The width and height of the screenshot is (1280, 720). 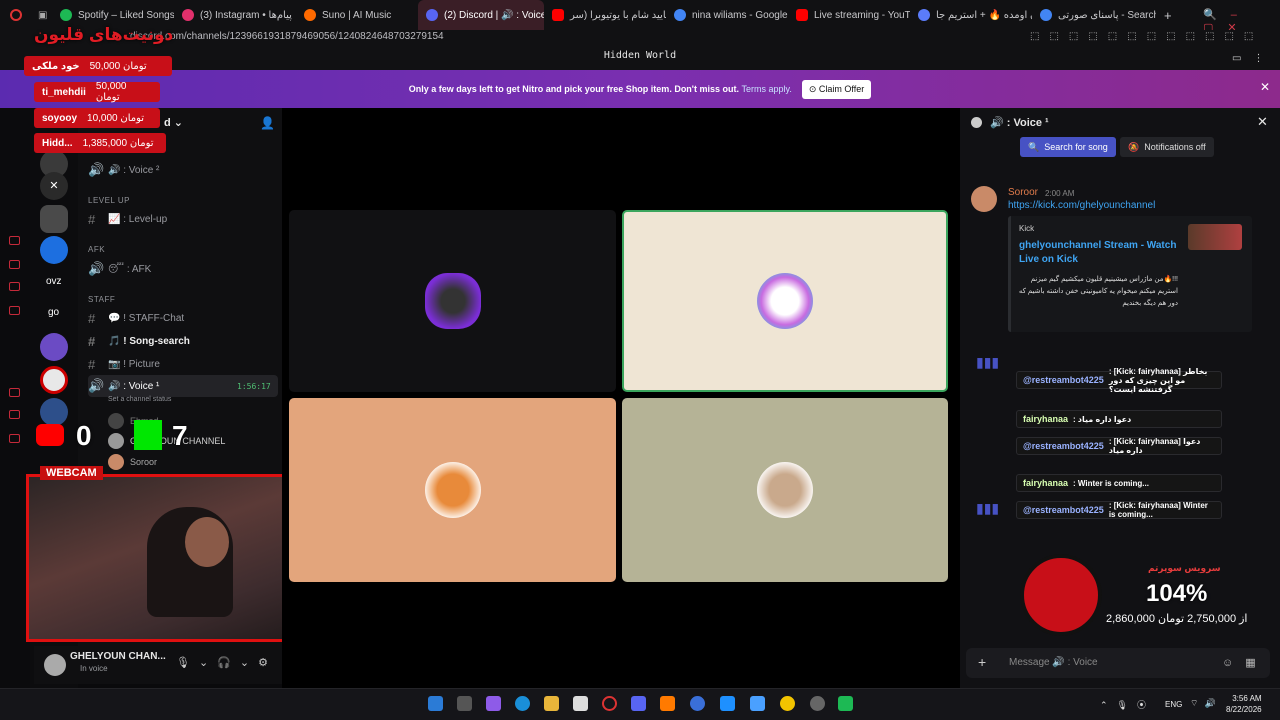 I want to click on cloud-icon, so click(x=14, y=392).